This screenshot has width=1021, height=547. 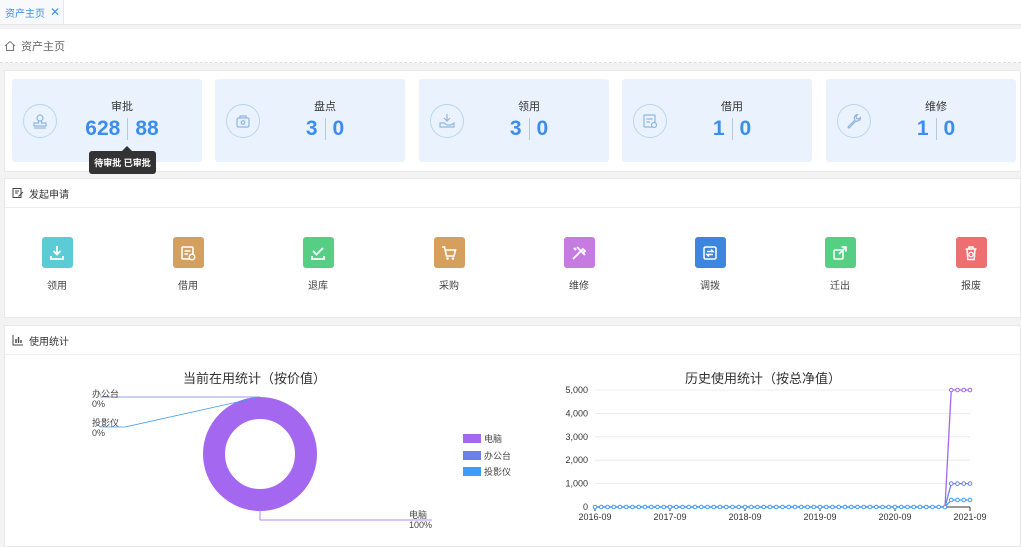 I want to click on legend-item-desk: 办公台, so click(x=487, y=455).